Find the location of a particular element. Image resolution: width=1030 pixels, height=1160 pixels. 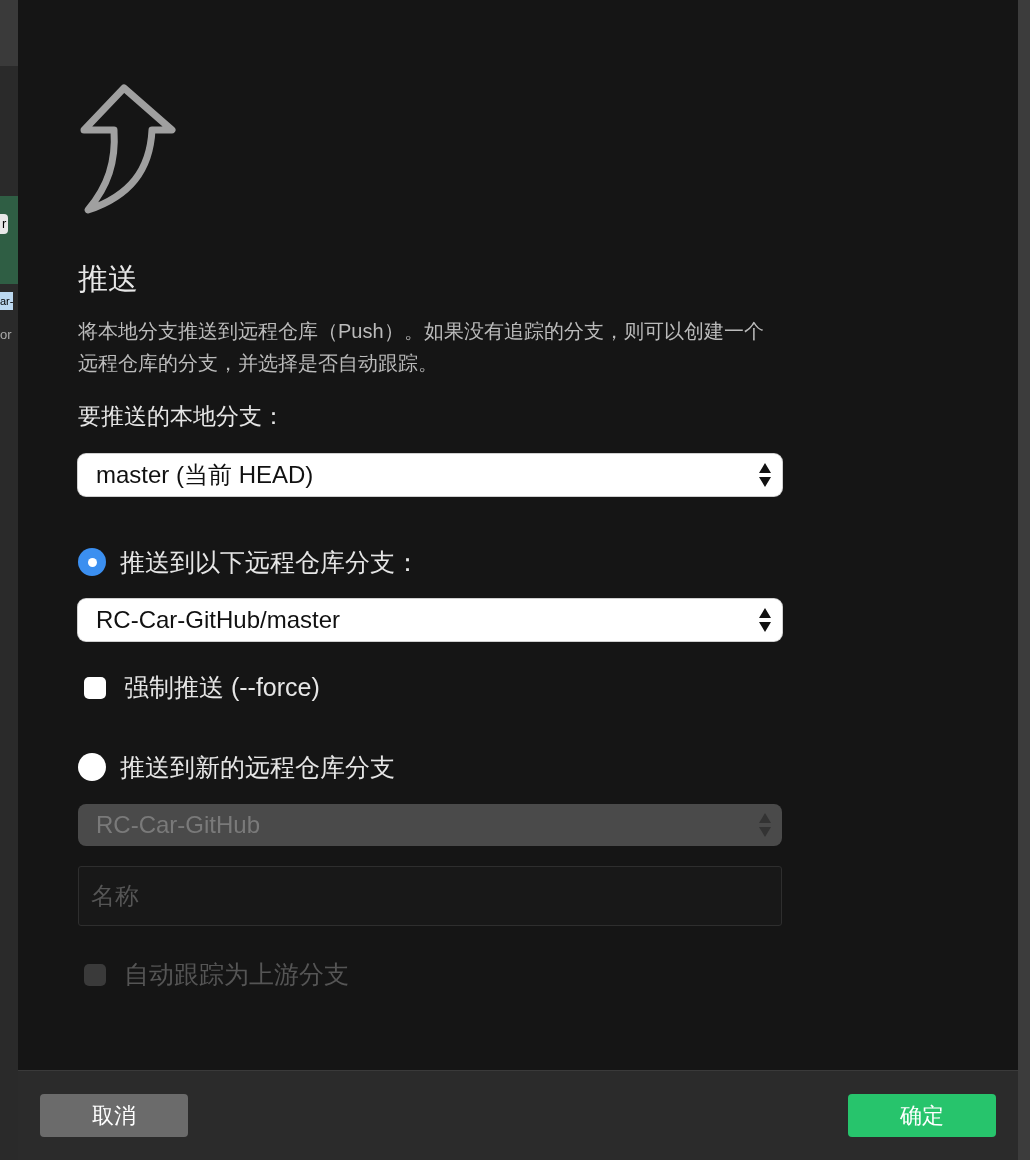

dropdown: master (当前 HEAD) is located at coordinates (430, 474).